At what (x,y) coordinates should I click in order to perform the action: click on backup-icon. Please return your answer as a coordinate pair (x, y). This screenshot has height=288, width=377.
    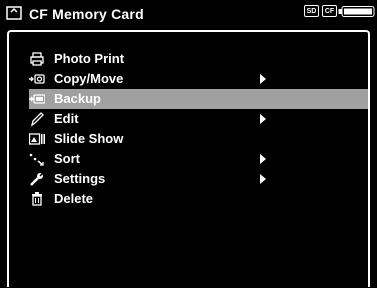
    Looking at the image, I should click on (37, 99).